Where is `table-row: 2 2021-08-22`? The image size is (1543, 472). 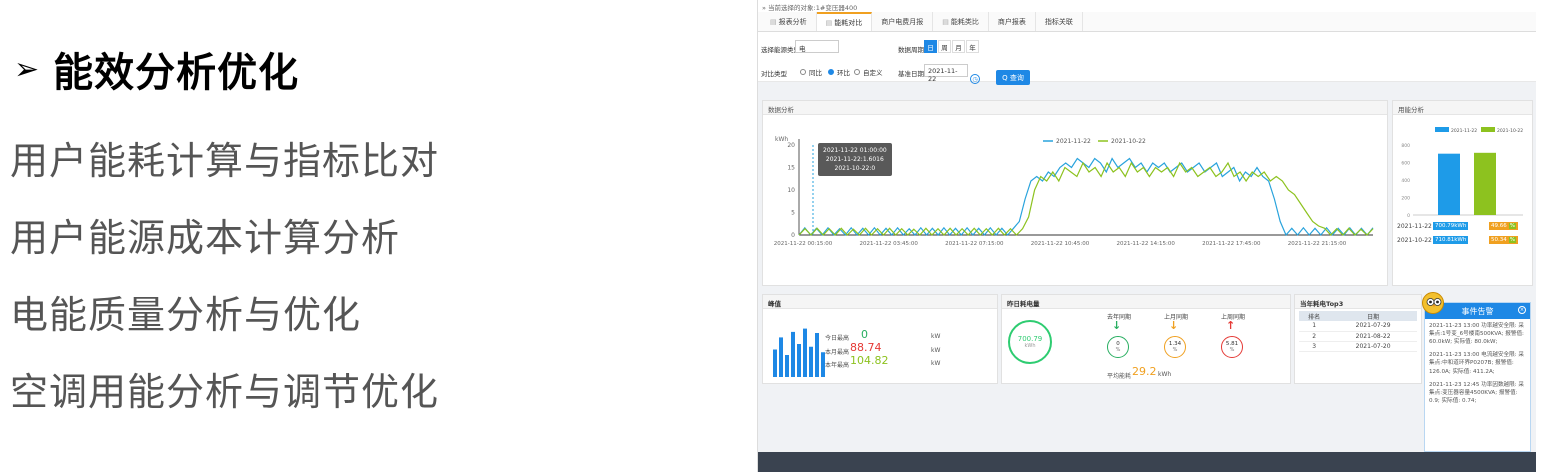 table-row: 2 2021-08-22 is located at coordinates (1358, 336).